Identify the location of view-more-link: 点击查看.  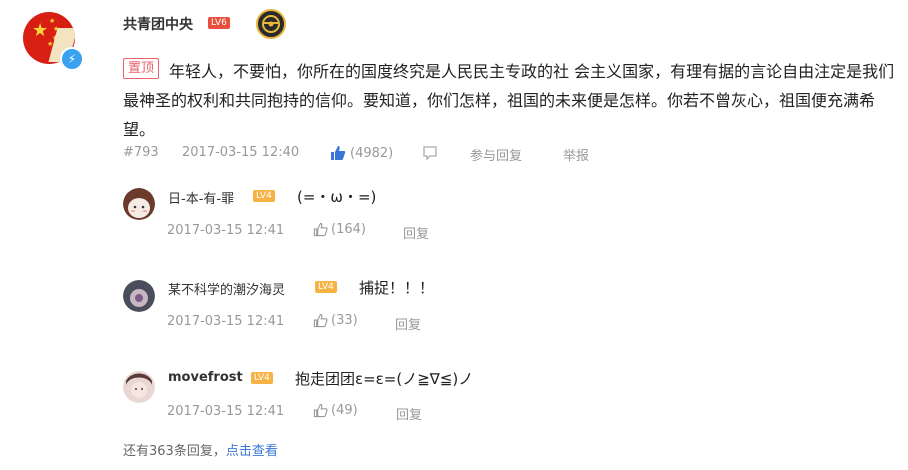
(252, 451).